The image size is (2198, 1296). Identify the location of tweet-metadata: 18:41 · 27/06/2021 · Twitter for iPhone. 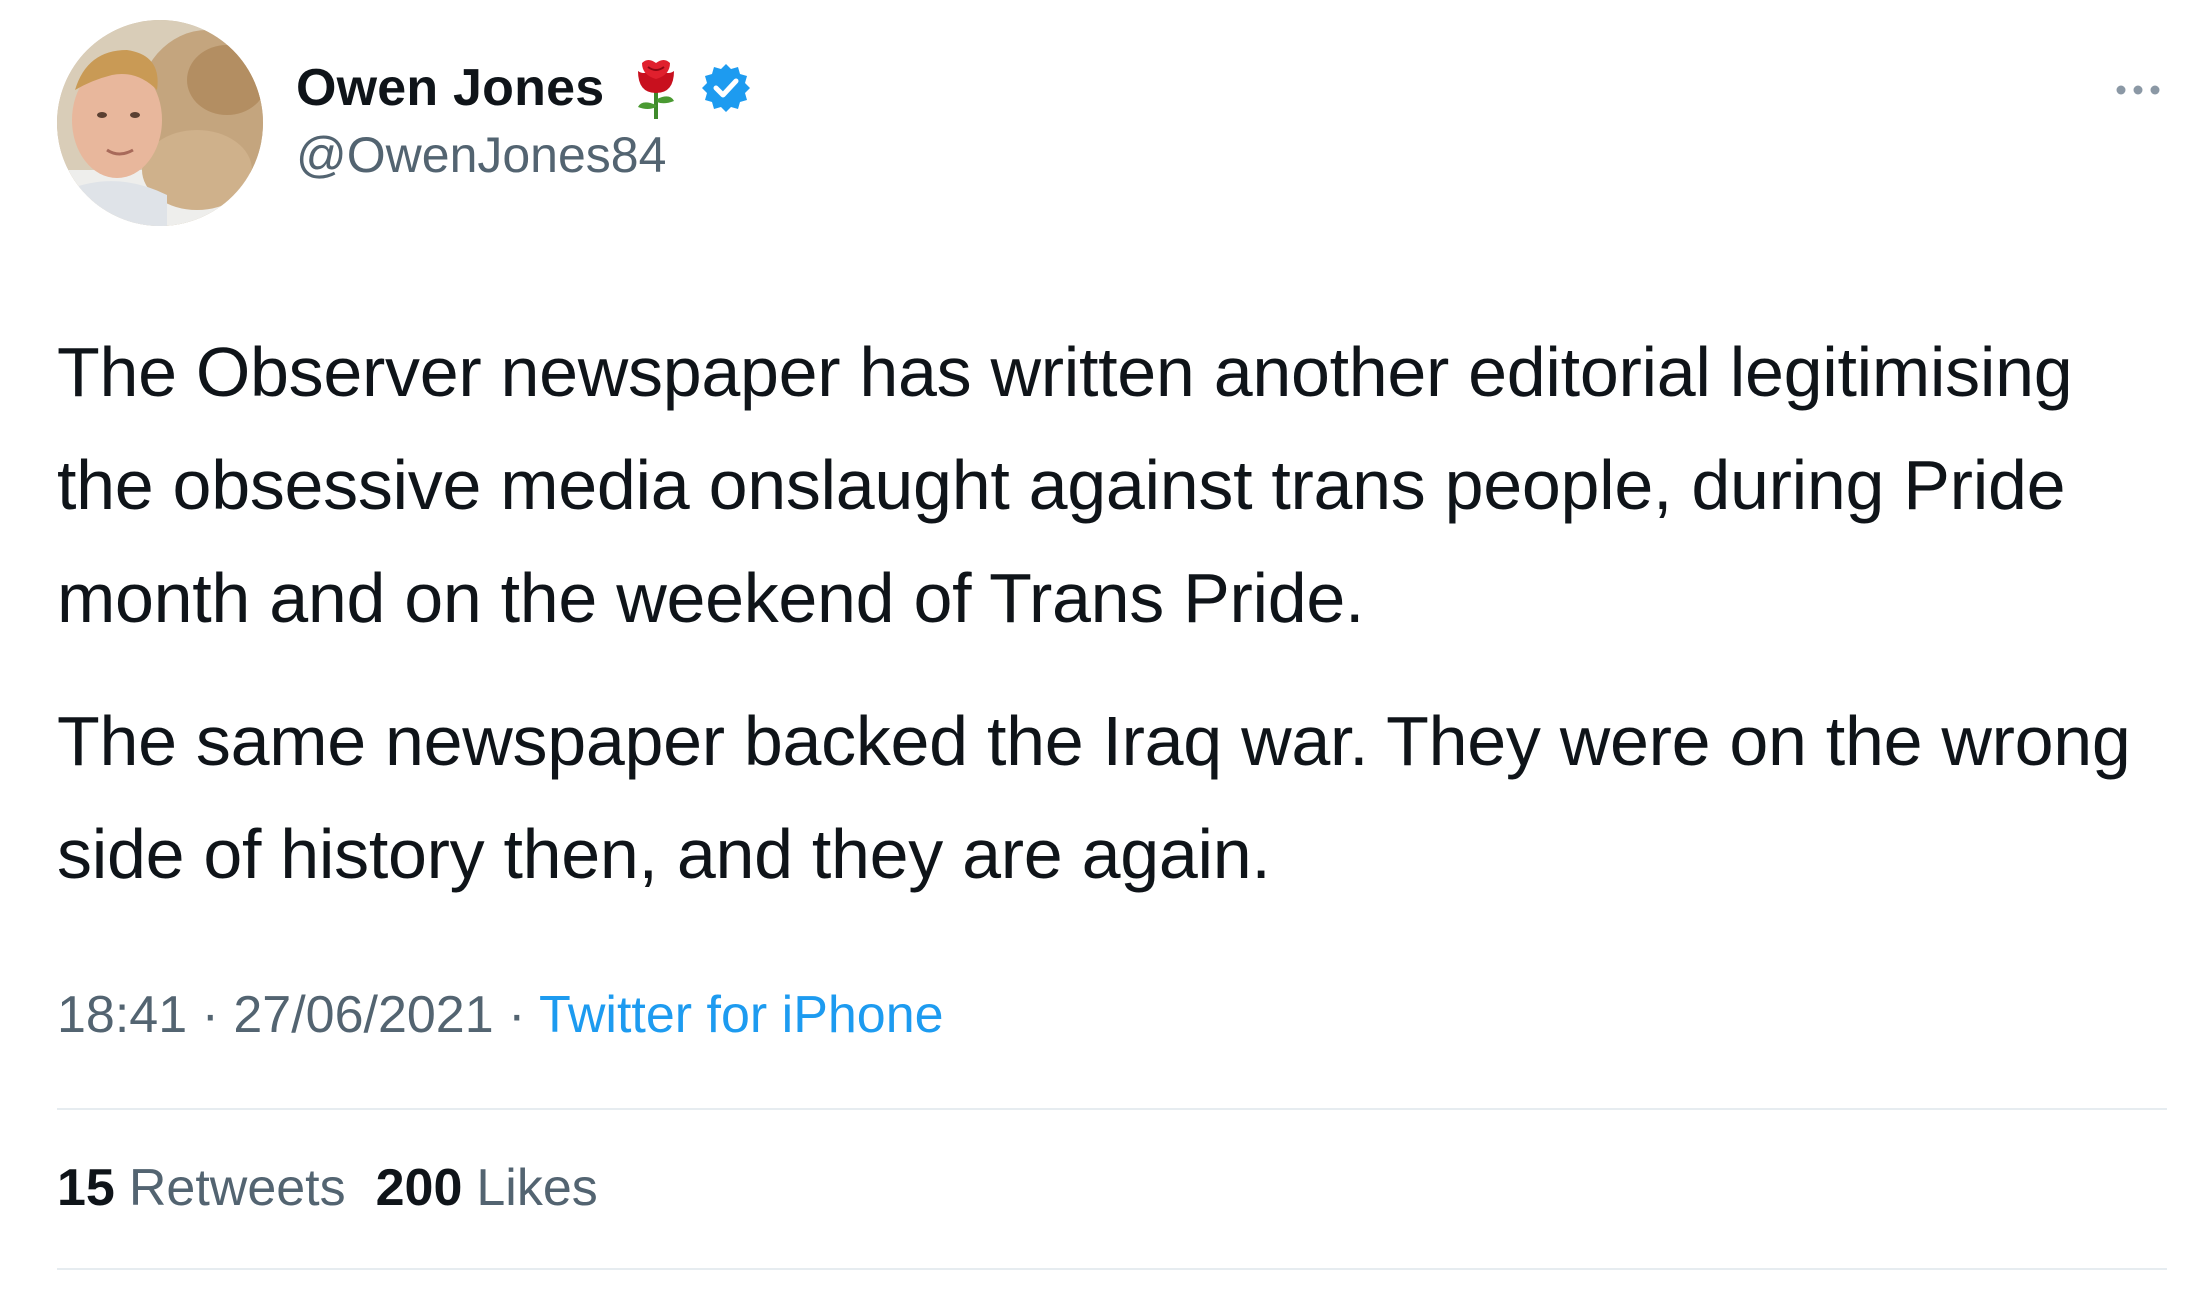
(500, 1015).